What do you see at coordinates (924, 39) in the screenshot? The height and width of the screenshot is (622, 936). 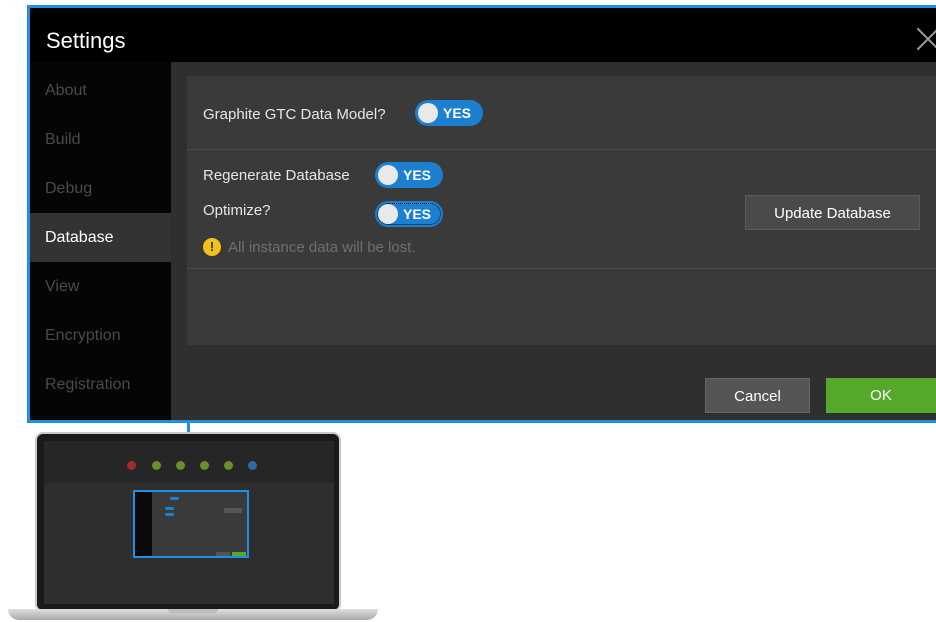 I see `close-icon` at bounding box center [924, 39].